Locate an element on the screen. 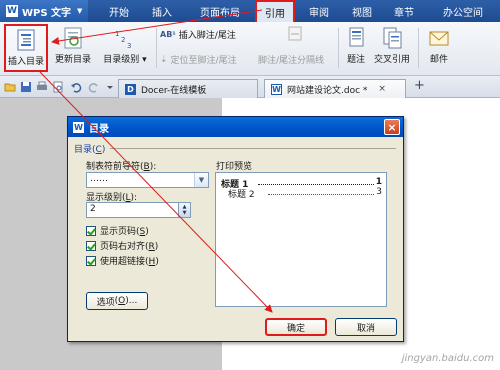 Image resolution: width=500 pixels, height=370 pixels. checkbox-label: 显示页码(S) is located at coordinates (124, 232).